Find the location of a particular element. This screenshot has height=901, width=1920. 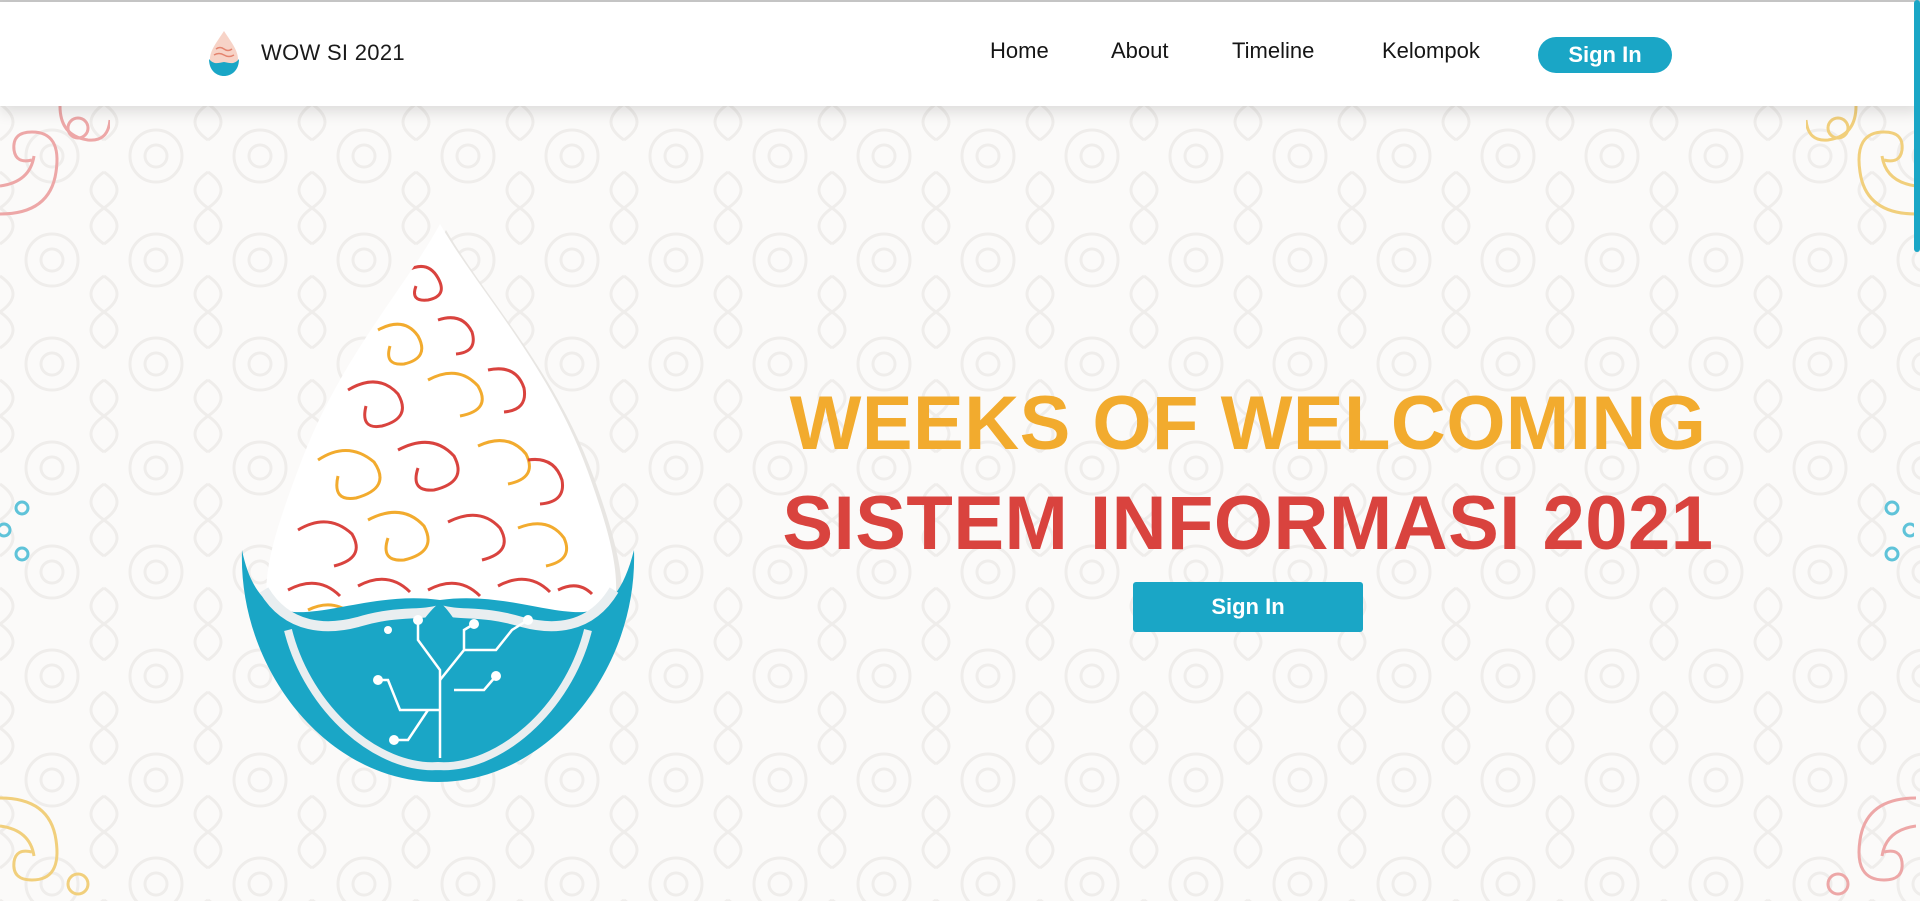

nav-link-kelompok: Kelompok is located at coordinates (1431, 51).